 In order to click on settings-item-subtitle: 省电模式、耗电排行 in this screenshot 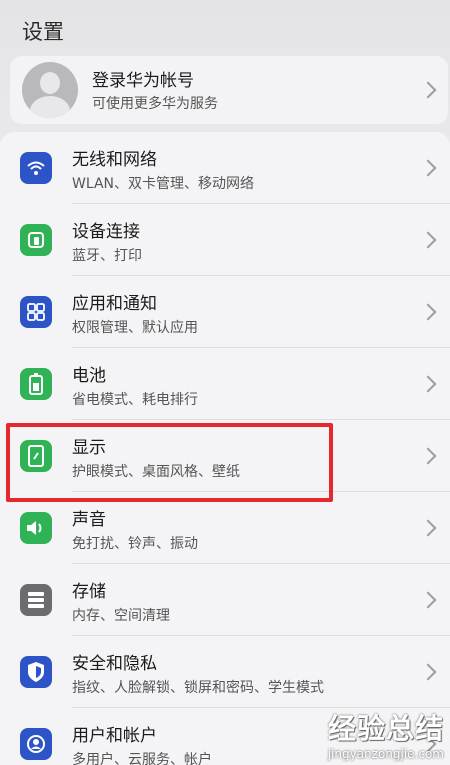, I will do `click(135, 400)`.